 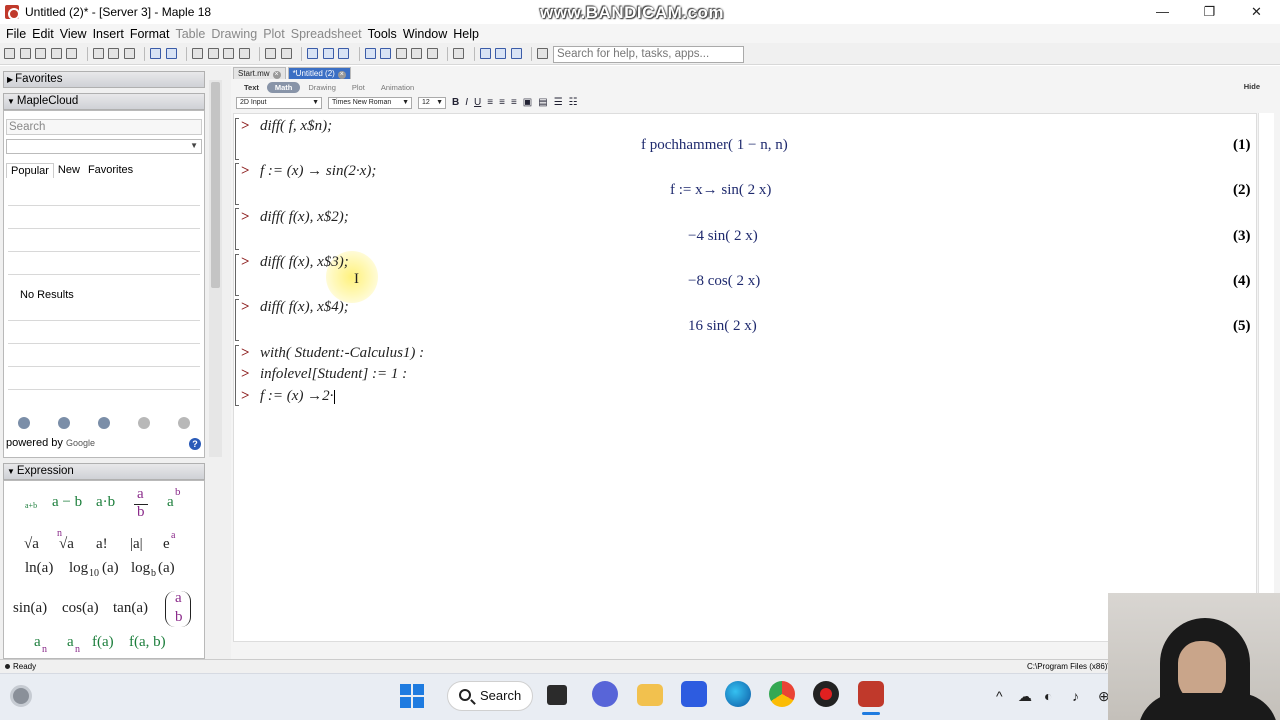 What do you see at coordinates (1256, 12) in the screenshot?
I see `close-button: ✕` at bounding box center [1256, 12].